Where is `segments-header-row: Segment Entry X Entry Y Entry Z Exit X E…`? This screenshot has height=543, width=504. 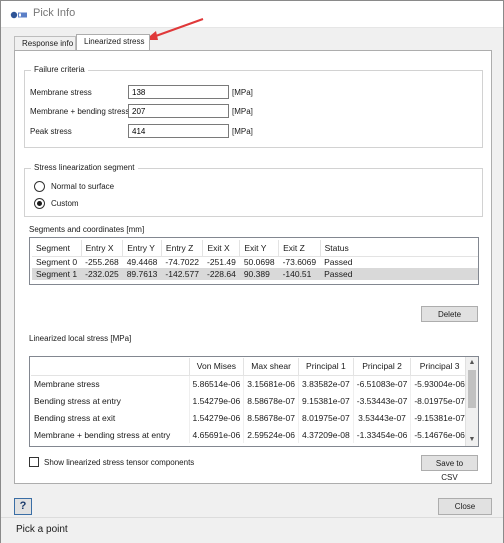 segments-header-row: Segment Entry X Entry Y Entry Z Exit X E… is located at coordinates (255, 248).